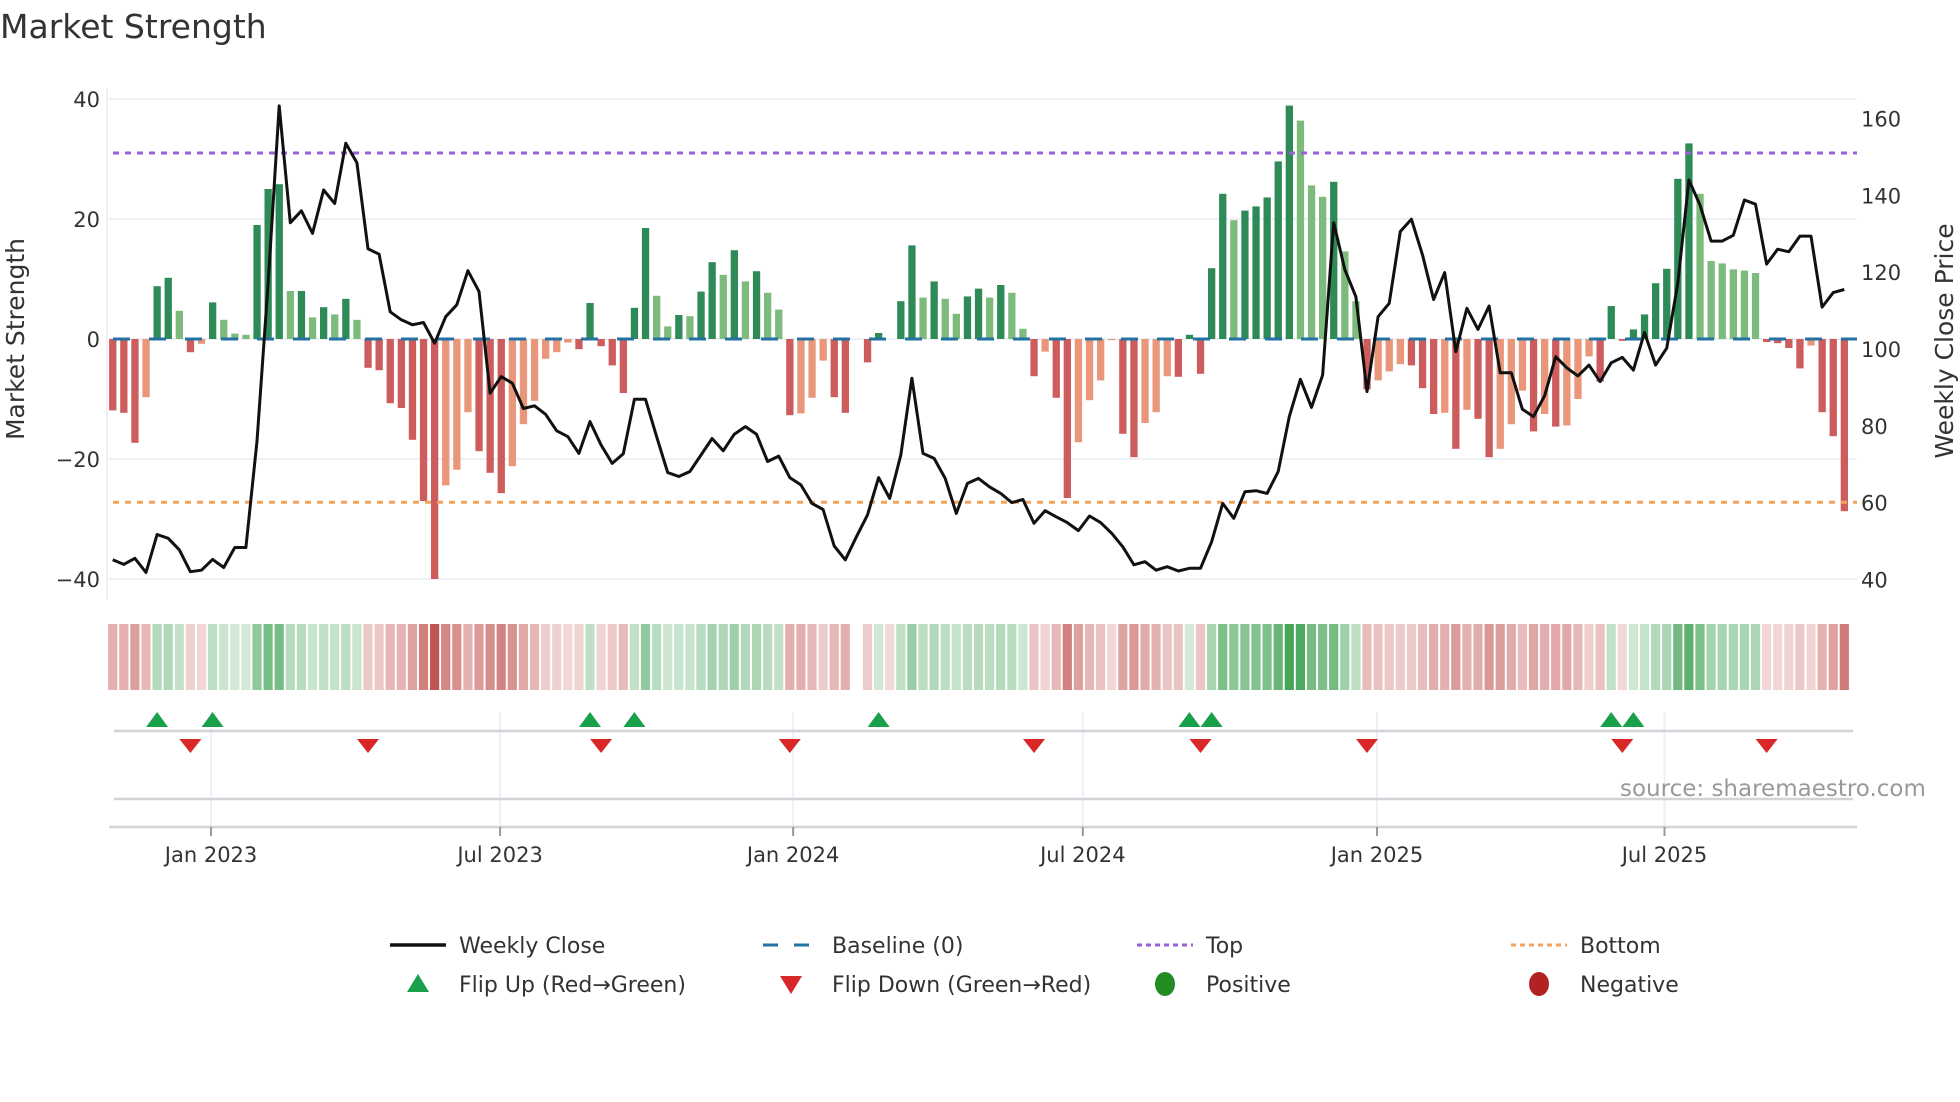 This screenshot has height=1102, width=1960. I want to click on x-tick-label: Jul 2023, so click(498, 855).